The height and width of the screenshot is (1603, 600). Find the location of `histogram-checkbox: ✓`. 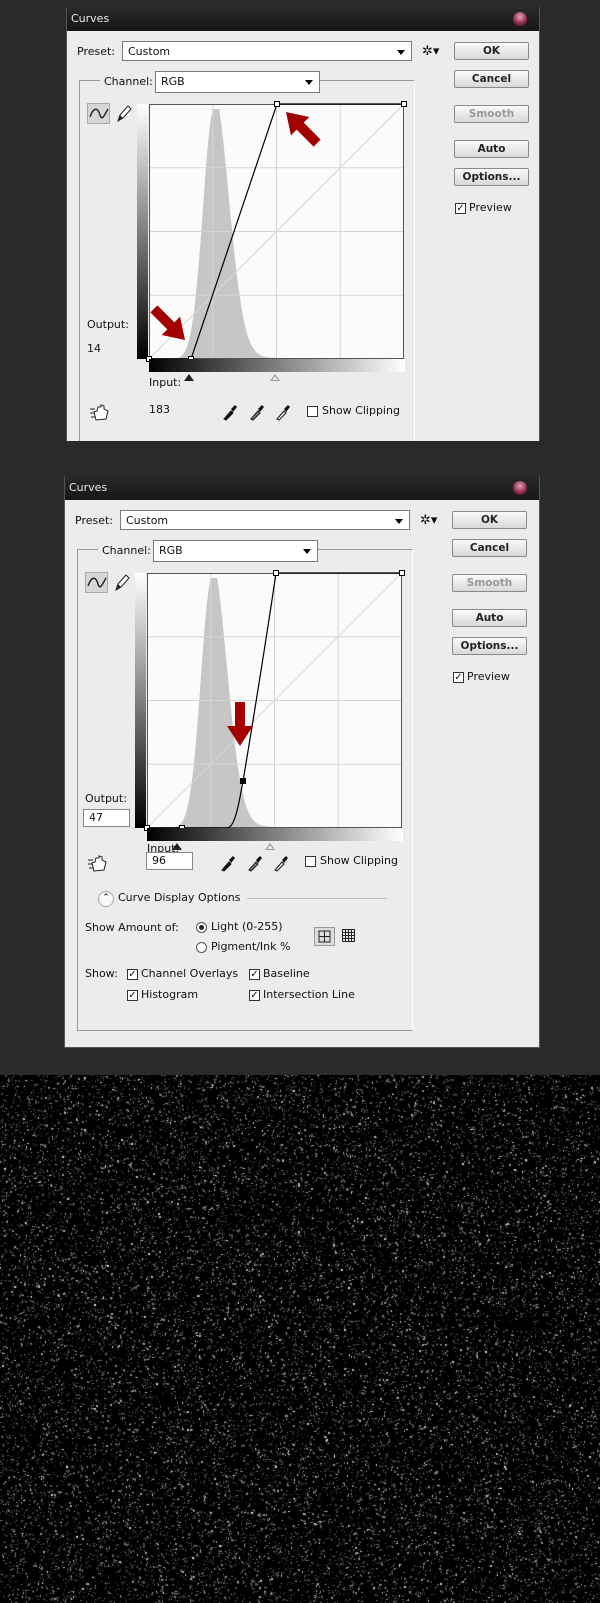

histogram-checkbox: ✓ is located at coordinates (132, 995).